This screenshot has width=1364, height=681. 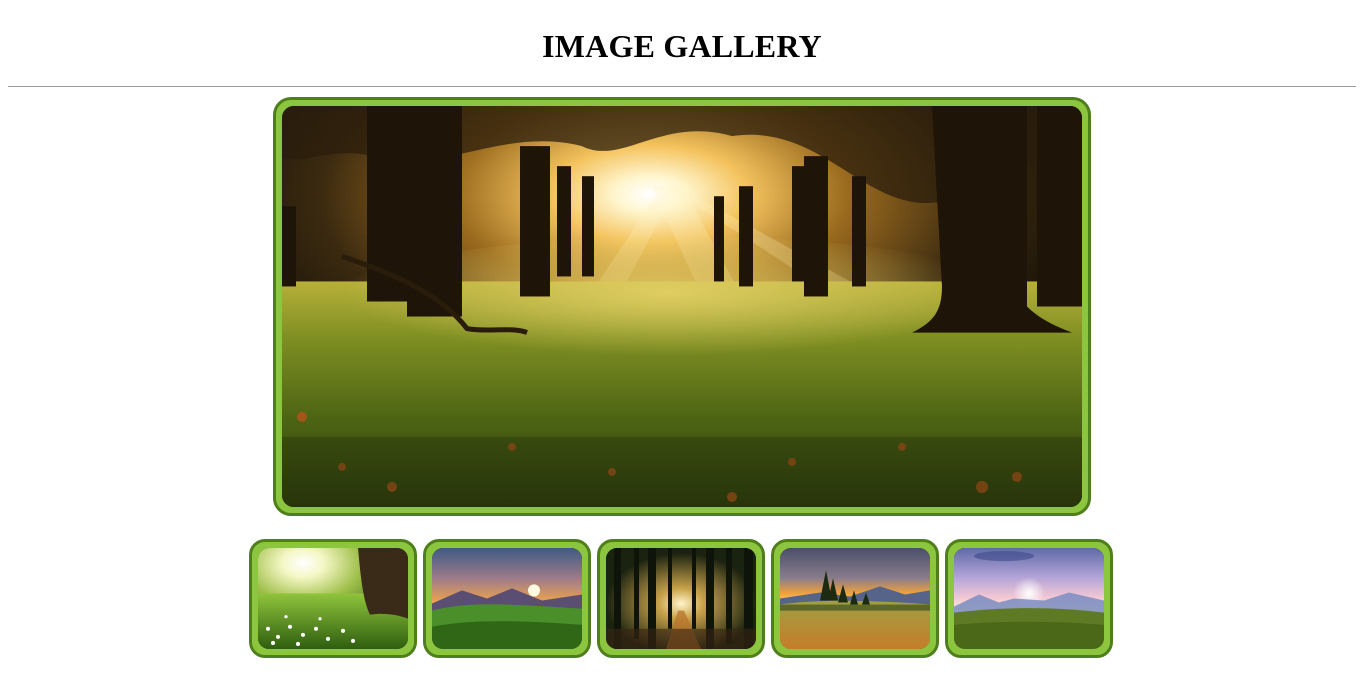 I want to click on thumbnail-1-image, so click(x=333, y=598).